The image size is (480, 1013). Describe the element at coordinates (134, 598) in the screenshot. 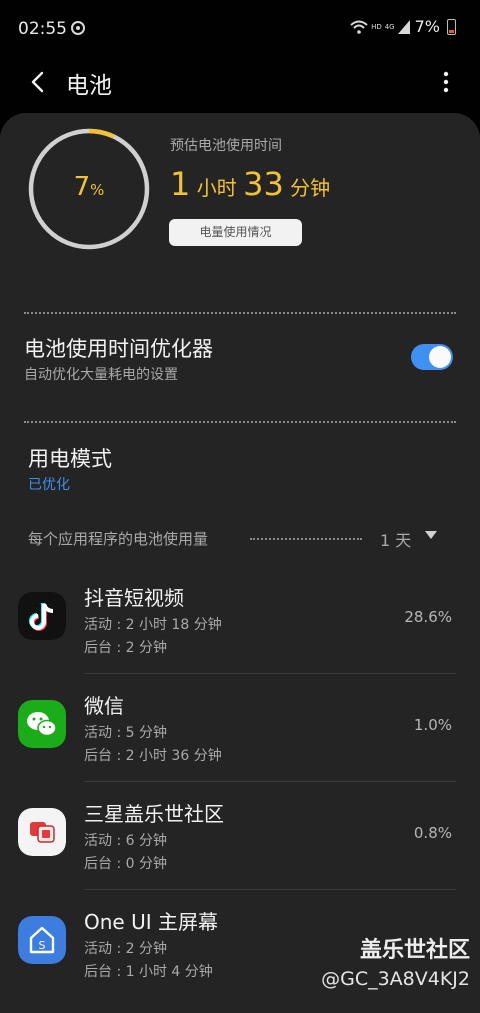

I see `app-name: 抖音短视频` at that location.